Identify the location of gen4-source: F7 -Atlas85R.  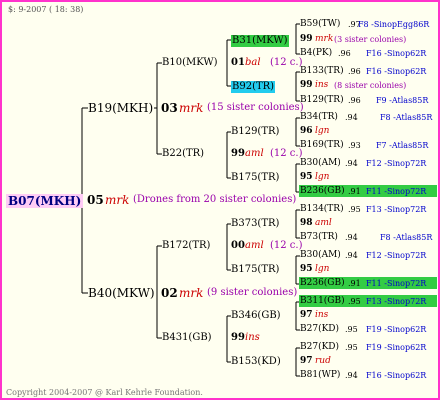
(402, 145).